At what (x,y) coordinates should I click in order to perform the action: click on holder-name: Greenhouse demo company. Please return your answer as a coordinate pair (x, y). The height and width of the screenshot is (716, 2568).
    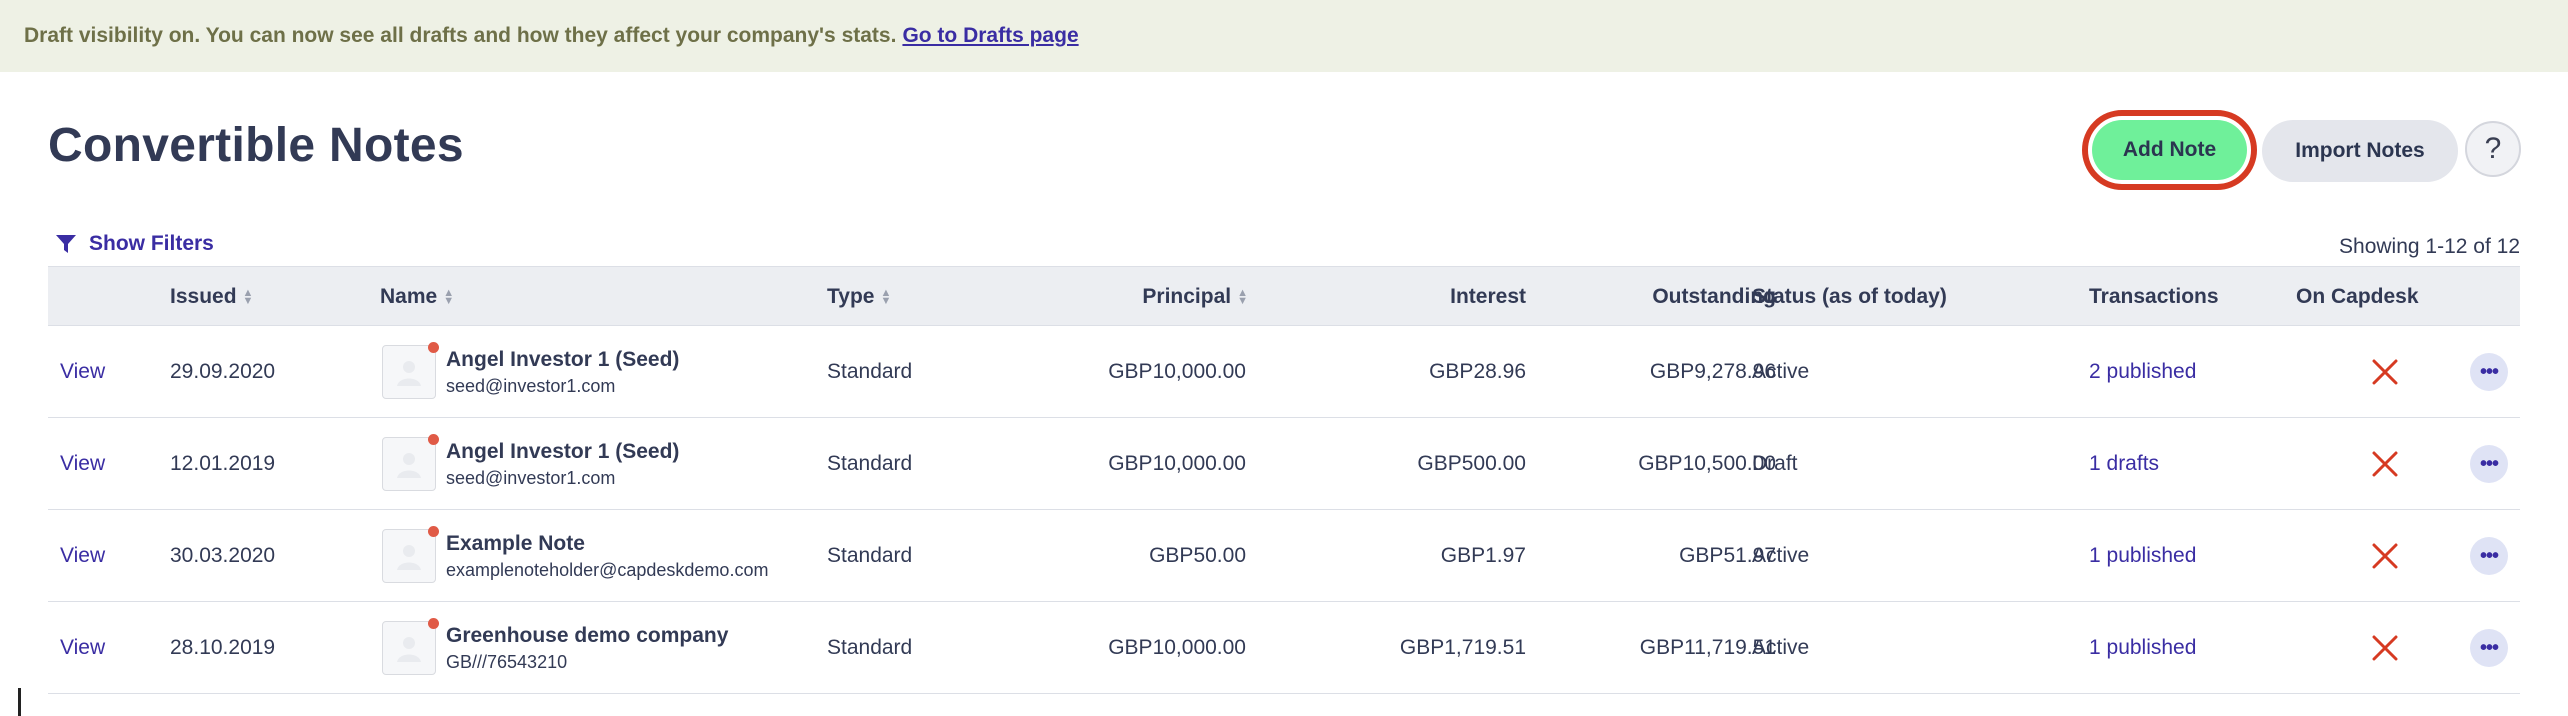
    Looking at the image, I should click on (587, 636).